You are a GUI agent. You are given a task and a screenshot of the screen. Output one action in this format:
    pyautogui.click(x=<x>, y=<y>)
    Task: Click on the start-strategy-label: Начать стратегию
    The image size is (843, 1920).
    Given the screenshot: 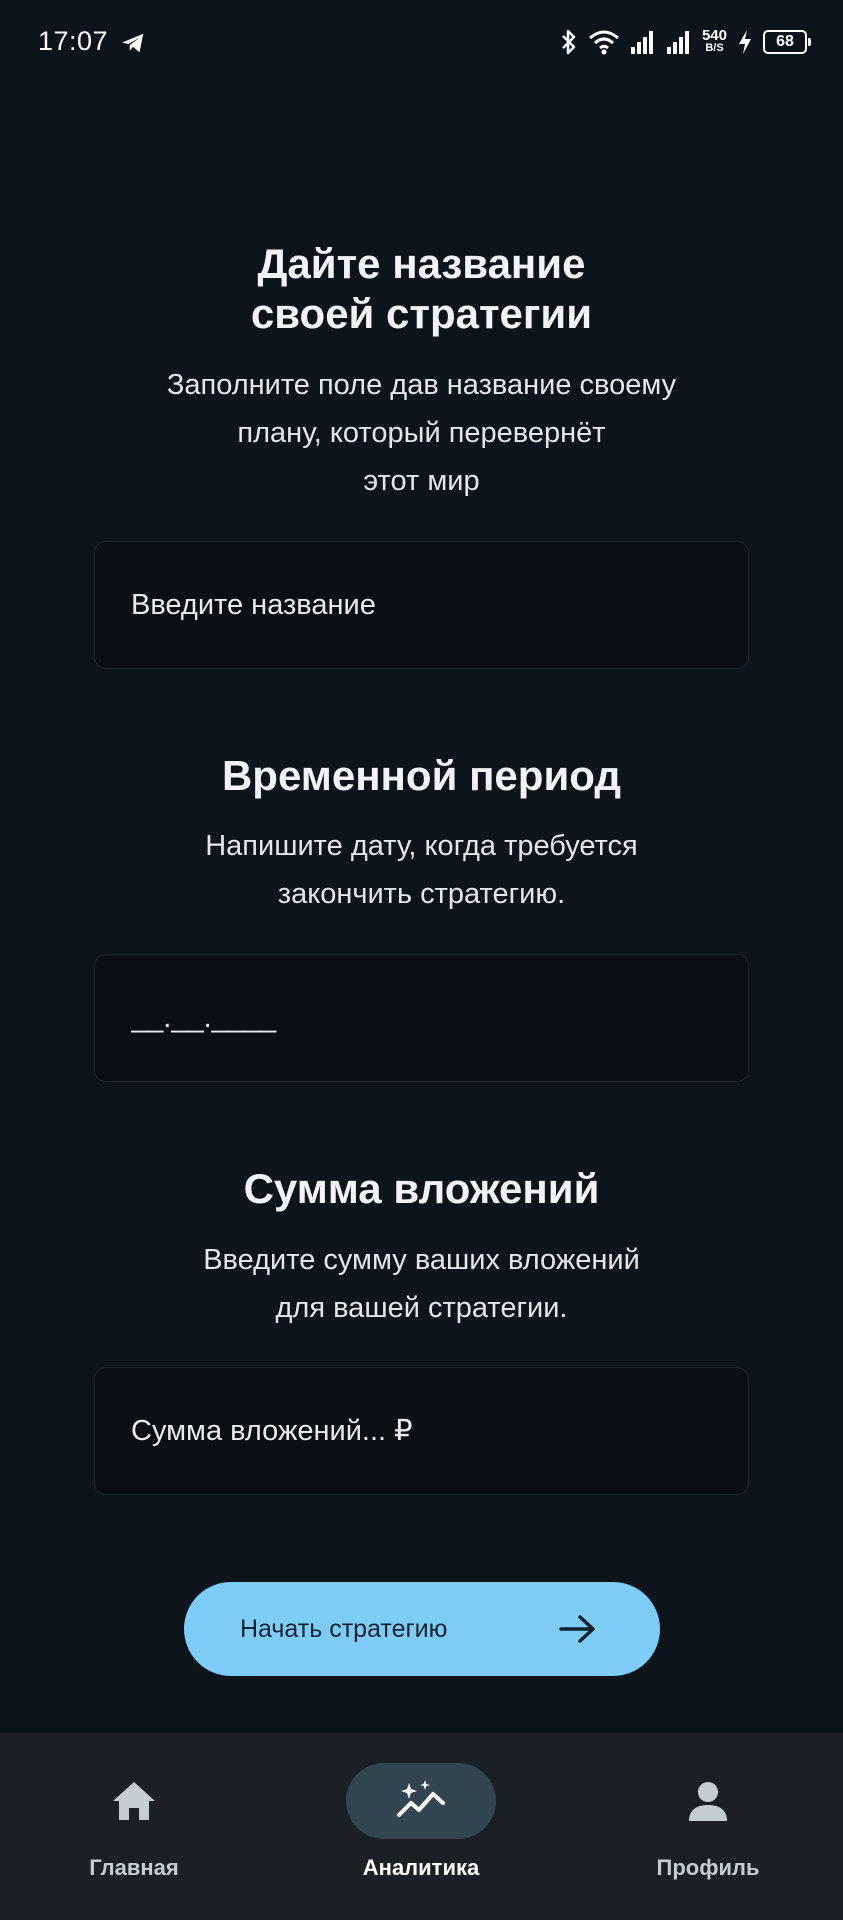 What is the action you would take?
    pyautogui.click(x=344, y=1628)
    